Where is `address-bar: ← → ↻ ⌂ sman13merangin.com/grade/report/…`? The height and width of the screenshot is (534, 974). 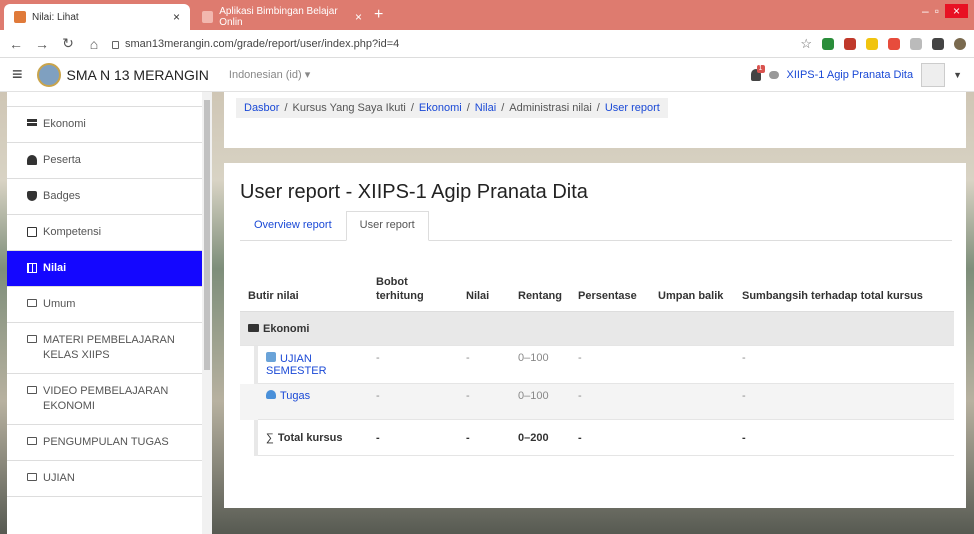
address-bar: ← → ↻ ⌂ sman13merangin.com/grade/report/… is located at coordinates (487, 44).